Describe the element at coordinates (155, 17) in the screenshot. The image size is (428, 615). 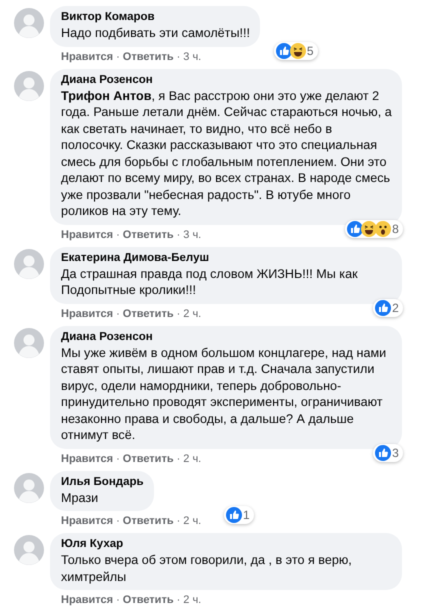
I see `author-name: Виктор Комаров` at that location.